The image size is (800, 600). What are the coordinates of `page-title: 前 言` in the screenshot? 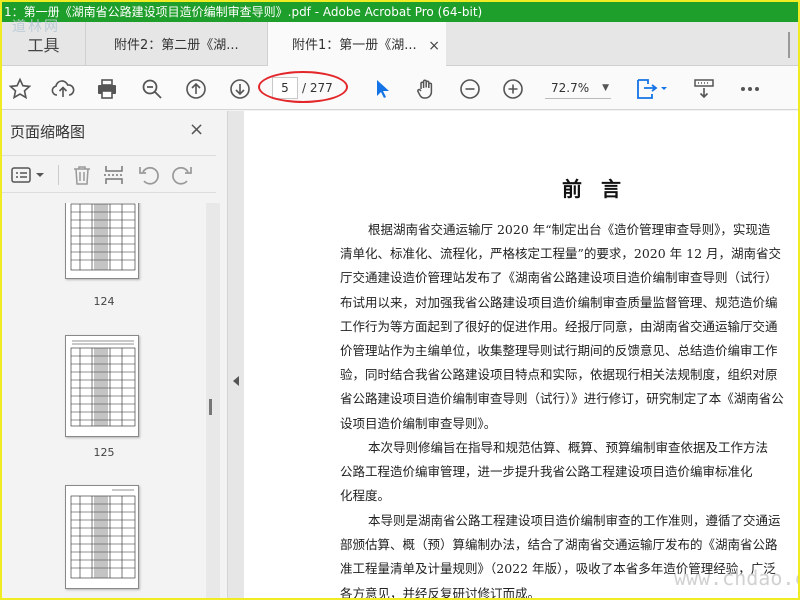 It's located at (594, 189).